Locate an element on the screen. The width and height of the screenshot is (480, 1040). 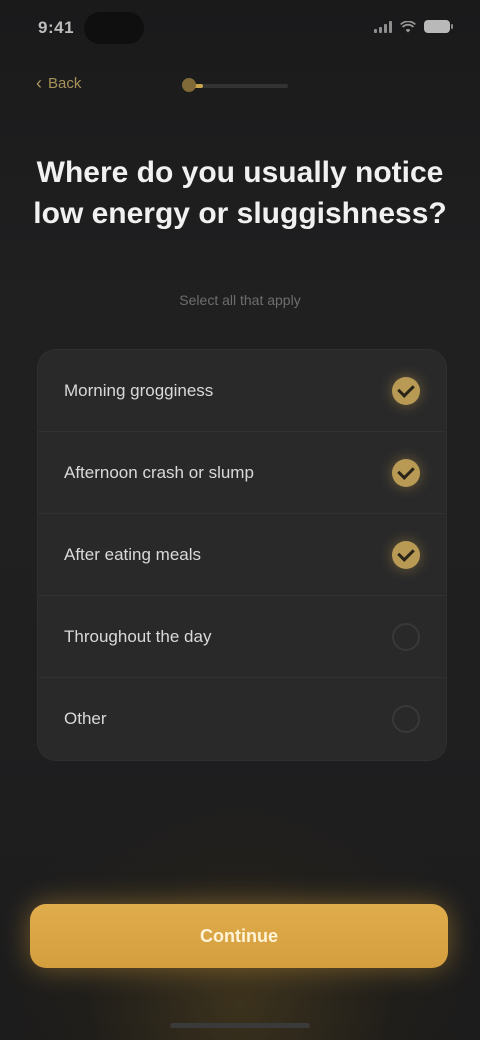
option-other: Other is located at coordinates (242, 719).